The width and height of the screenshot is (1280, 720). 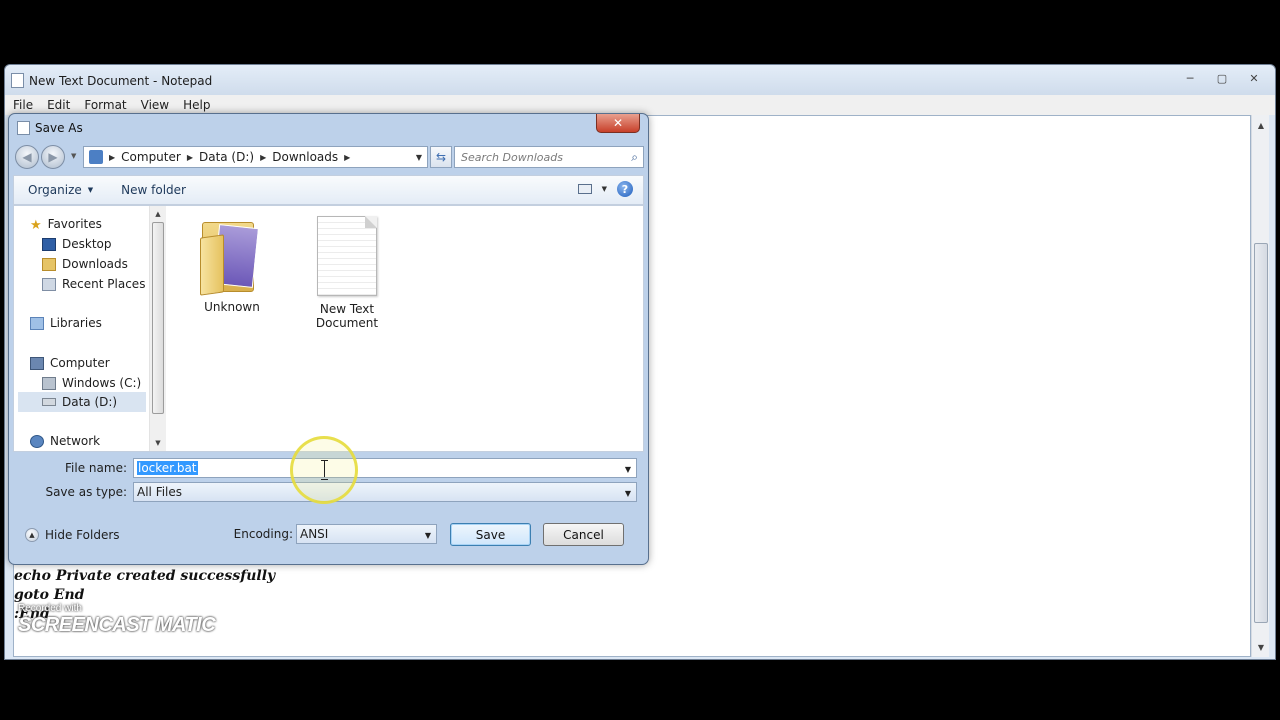 What do you see at coordinates (535, 157) in the screenshot?
I see `search-input` at bounding box center [535, 157].